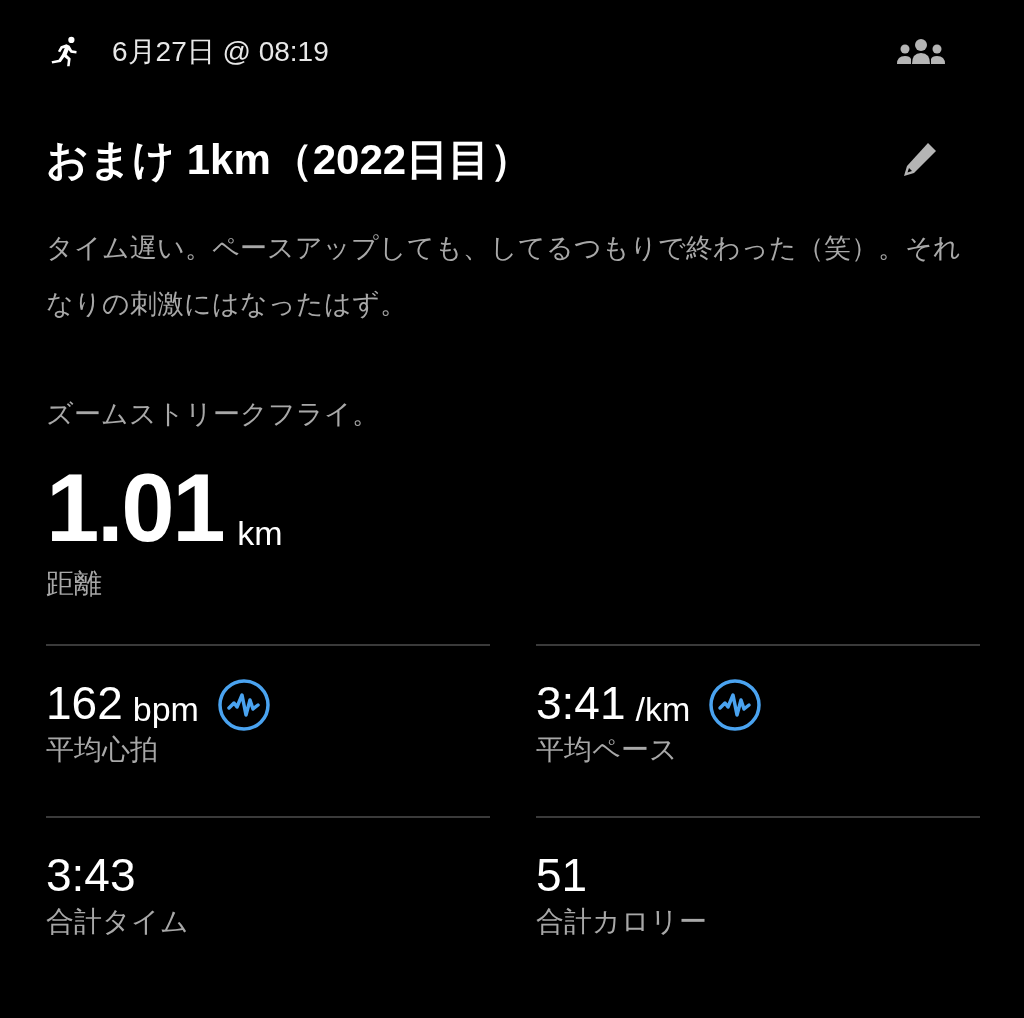  Describe the element at coordinates (102, 750) in the screenshot. I see `stat-label: 平均心拍` at that location.